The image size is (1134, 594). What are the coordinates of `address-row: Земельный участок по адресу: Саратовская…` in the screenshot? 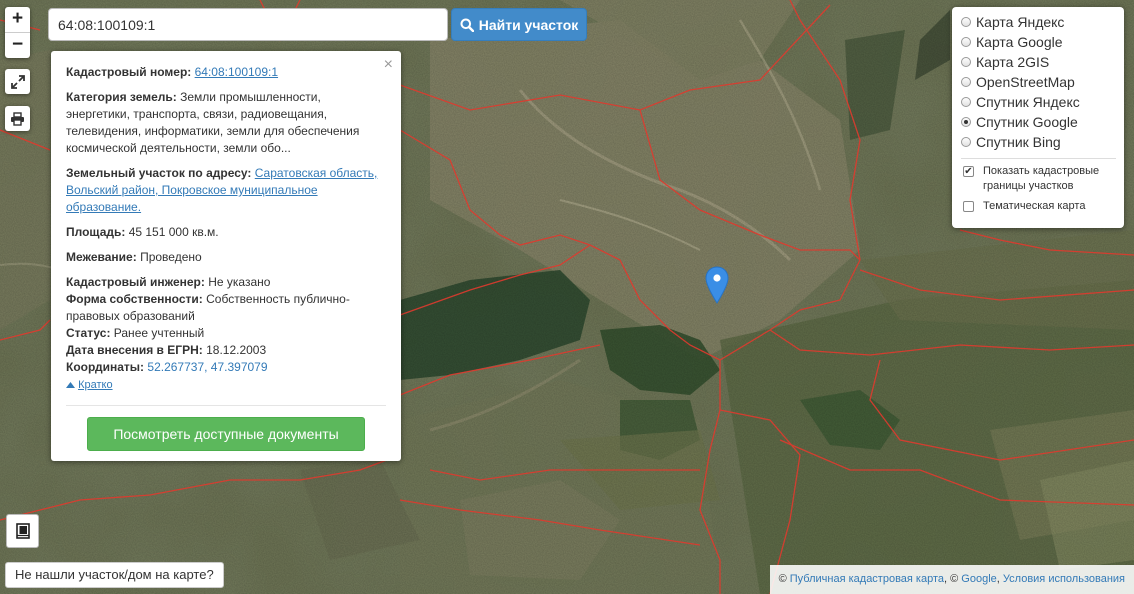 It's located at (226, 190).